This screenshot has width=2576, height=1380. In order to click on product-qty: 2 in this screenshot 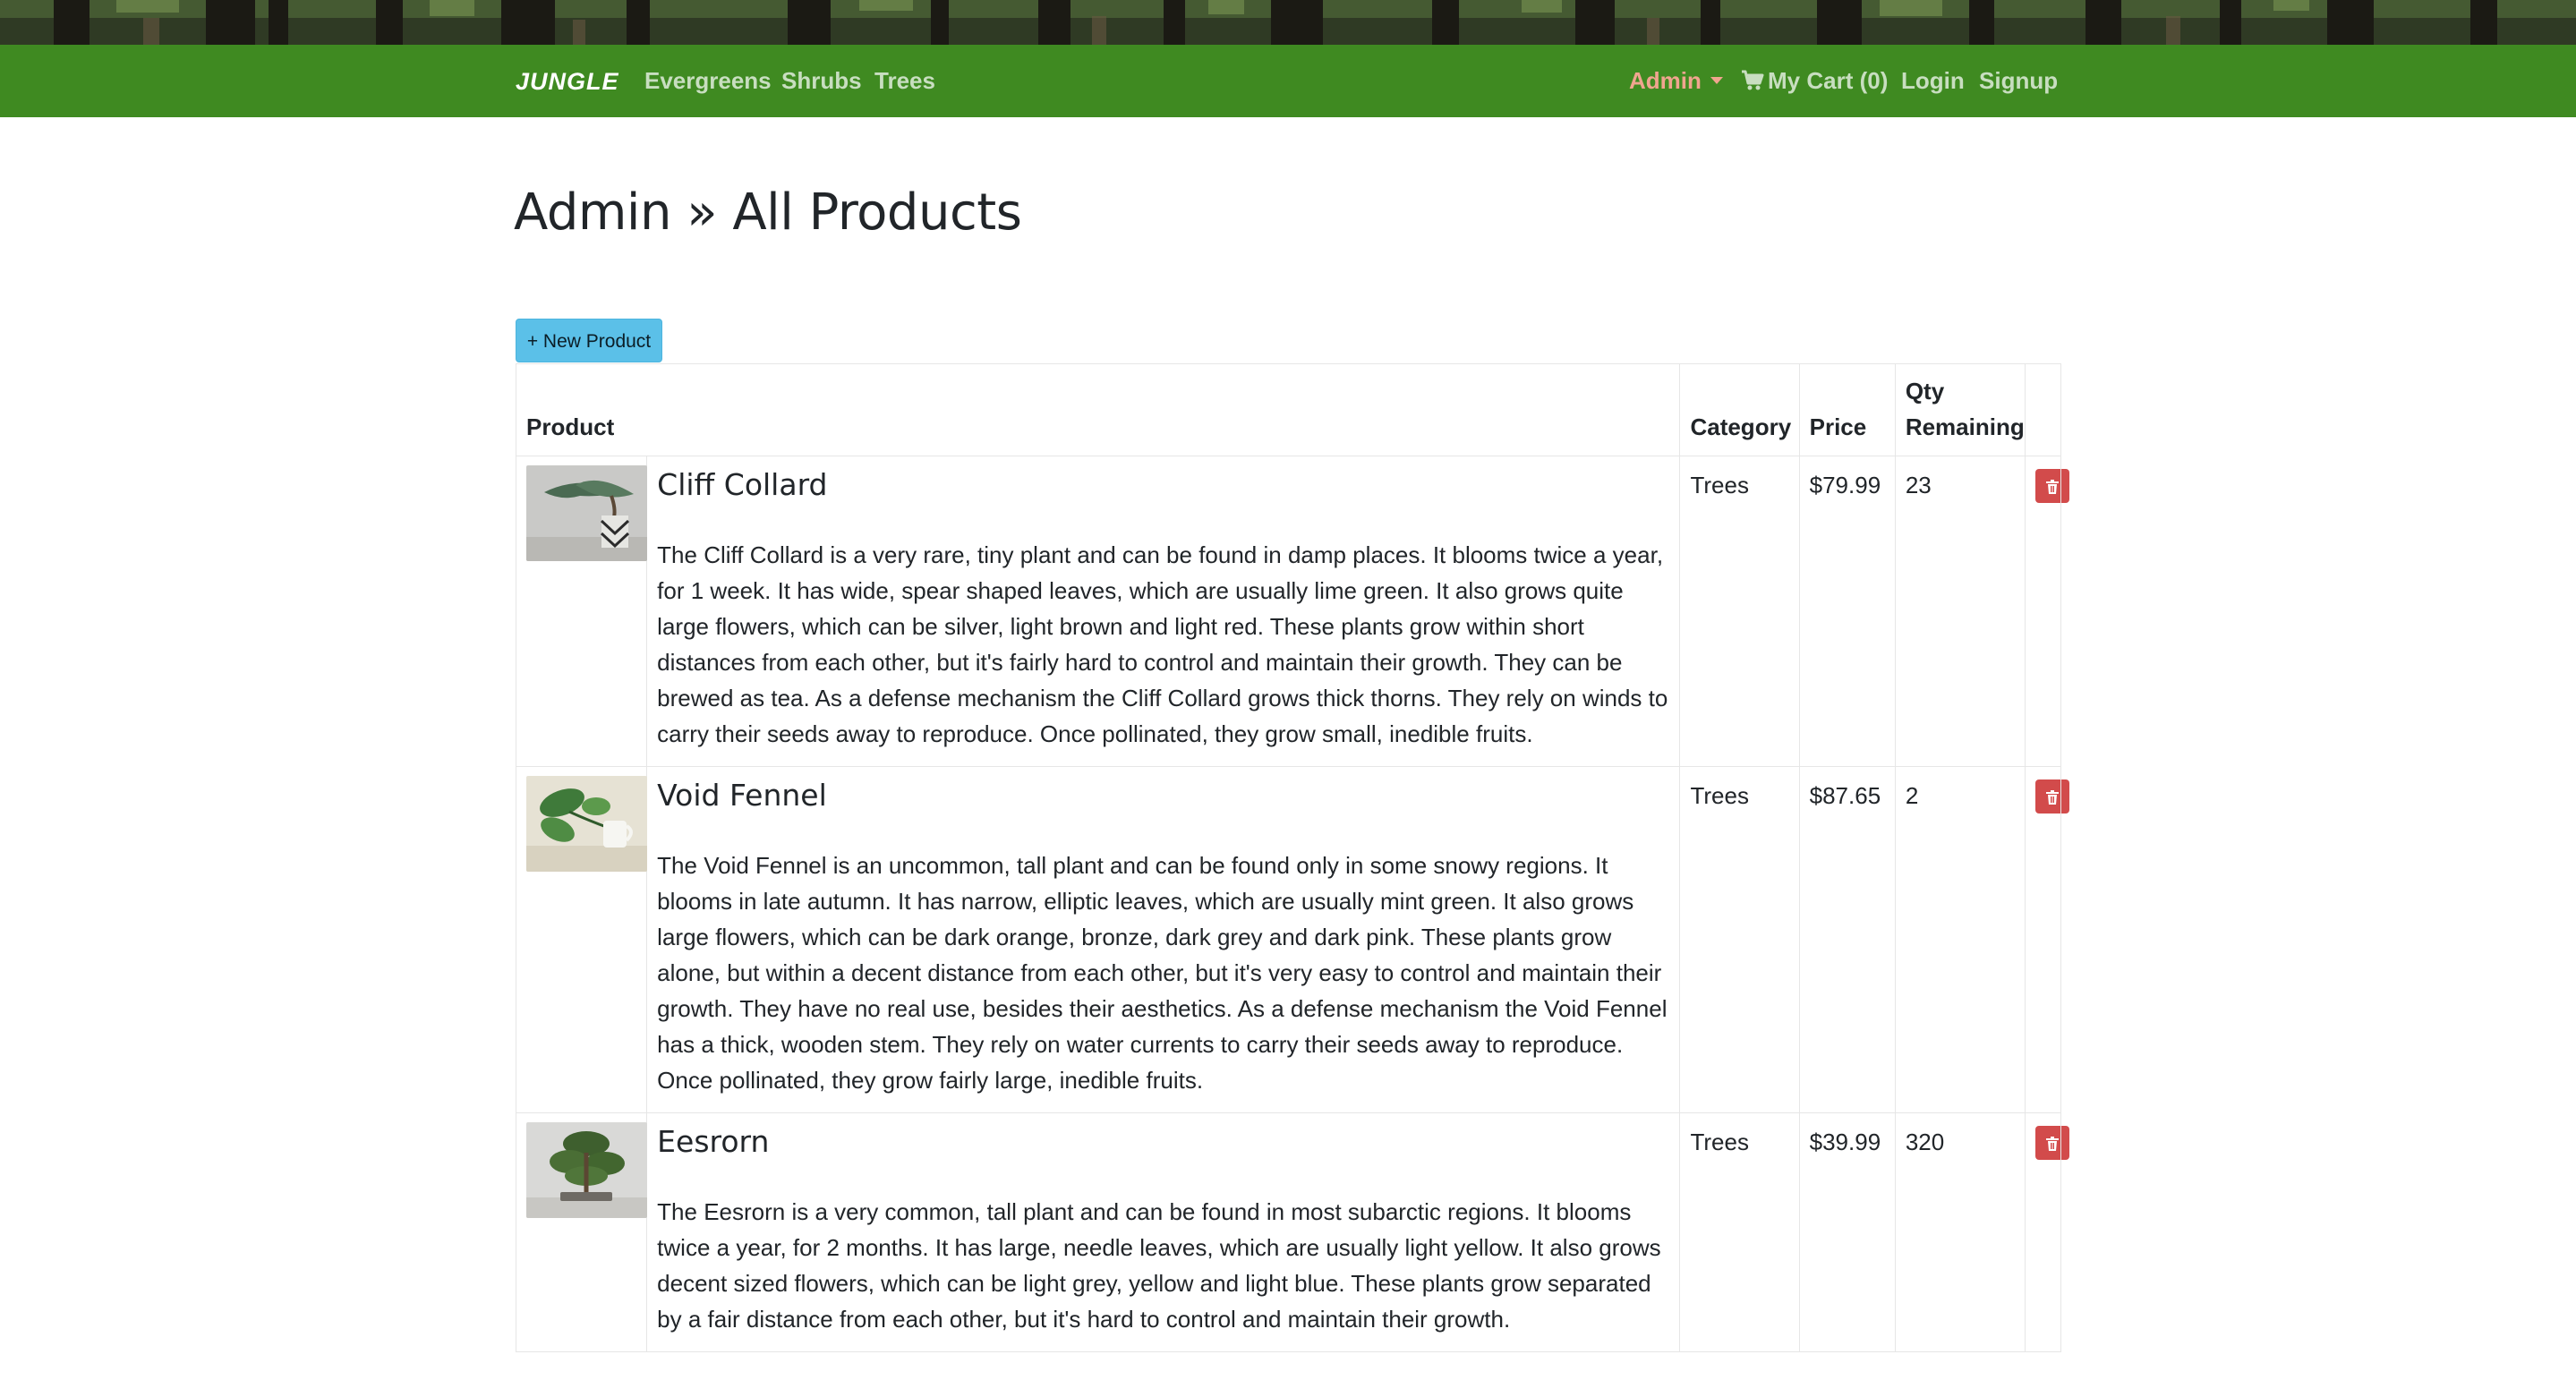, I will do `click(1960, 940)`.